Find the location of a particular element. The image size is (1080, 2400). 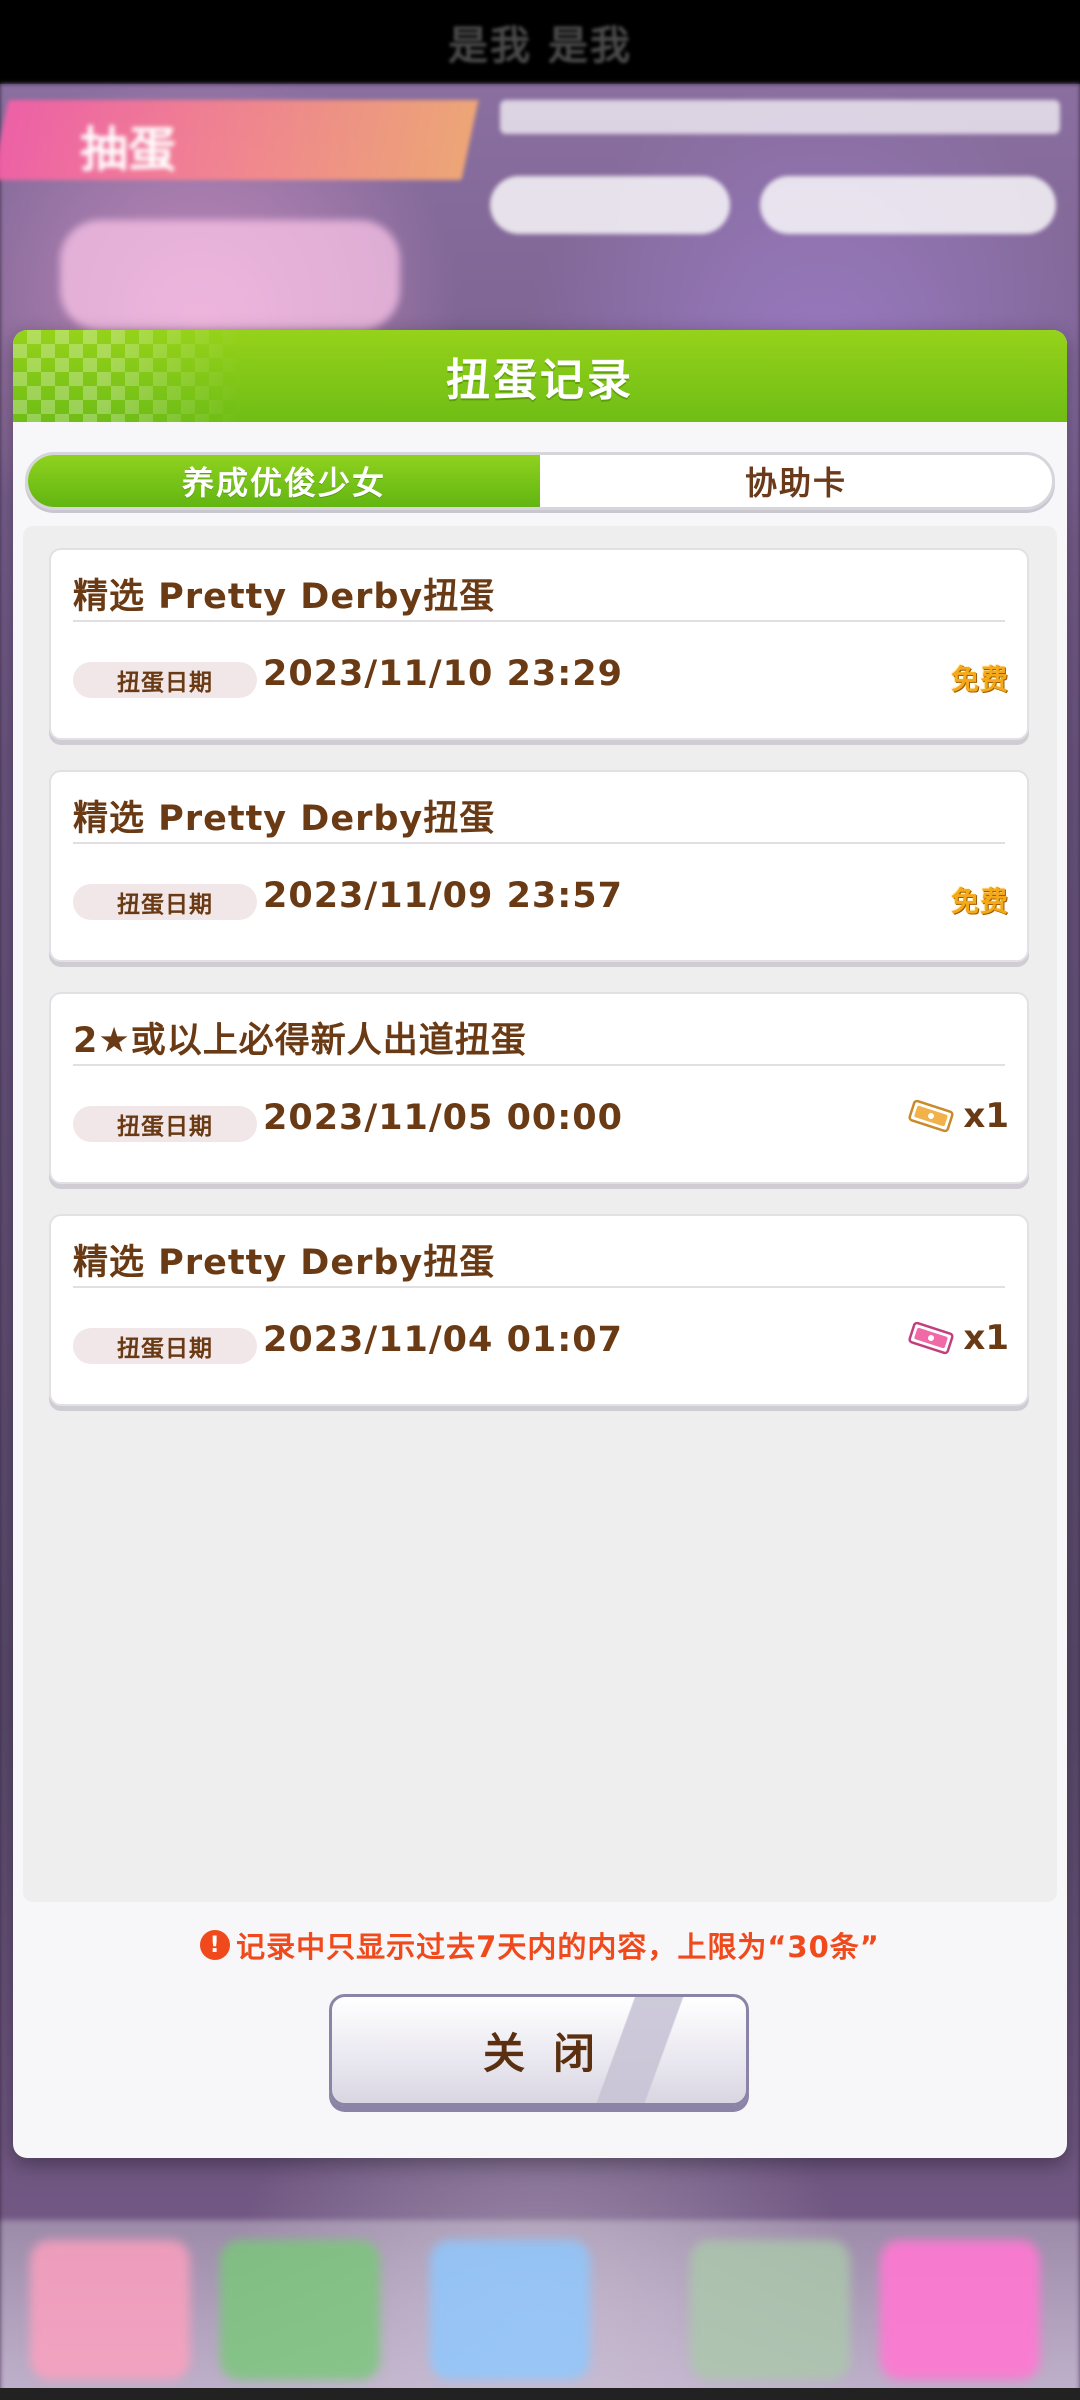

background-screen-title: 抽蛋 is located at coordinates (128, 150).